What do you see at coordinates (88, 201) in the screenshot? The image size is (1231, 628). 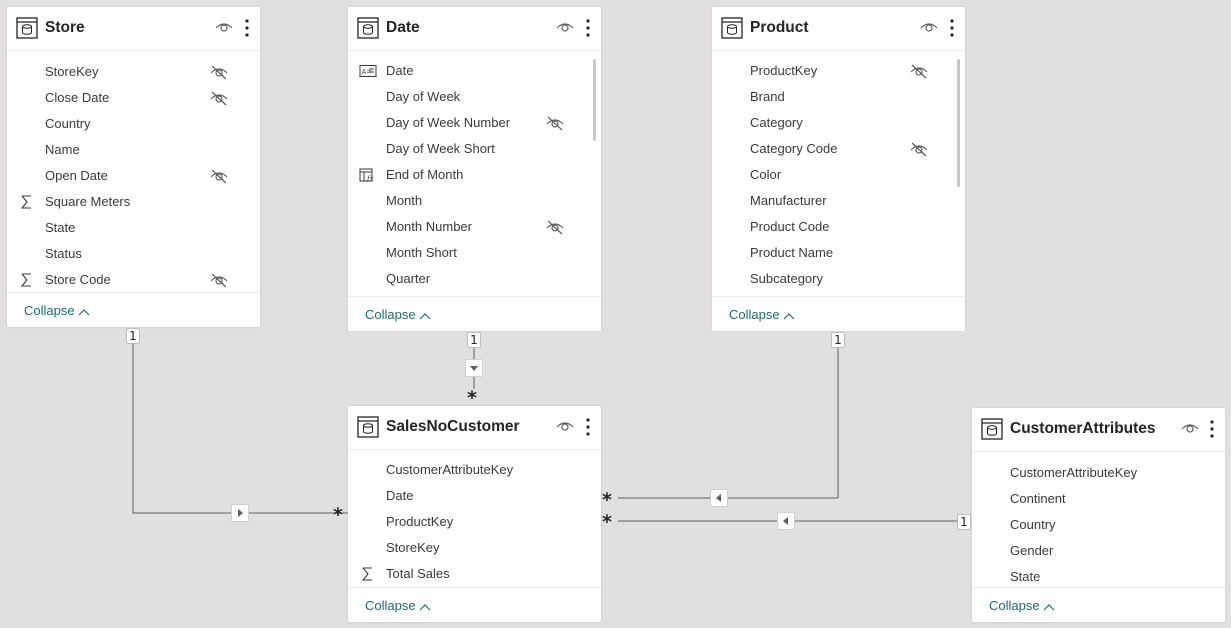 I see `field-label: Square Meters` at bounding box center [88, 201].